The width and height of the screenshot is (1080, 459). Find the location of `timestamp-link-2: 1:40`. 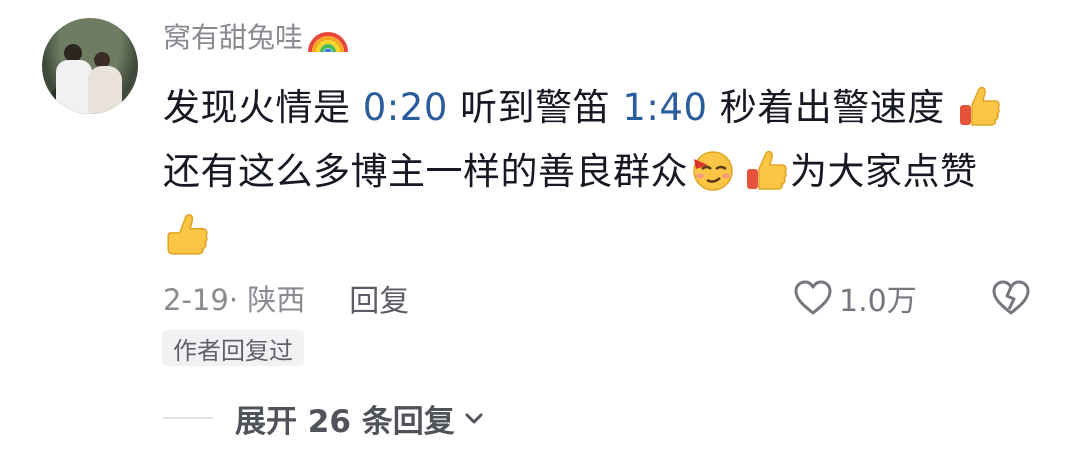

timestamp-link-2: 1:40 is located at coordinates (664, 107).